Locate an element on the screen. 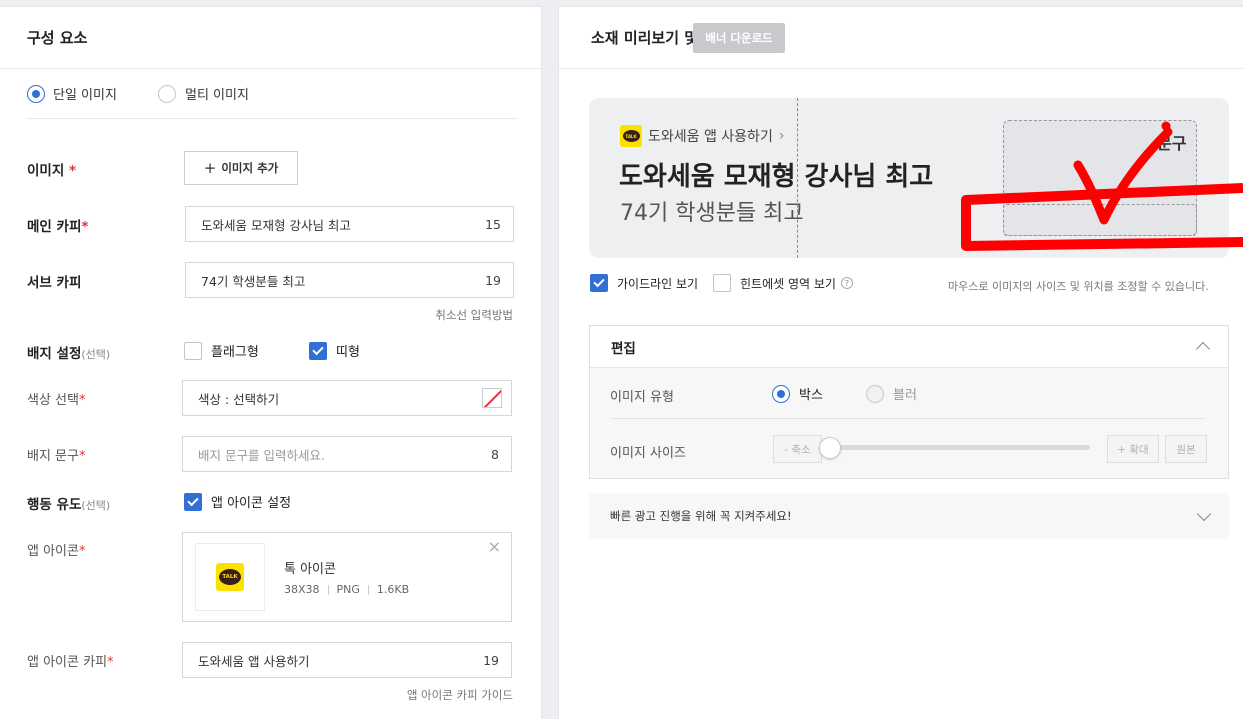 The height and width of the screenshot is (719, 1243). radio-unselected-icon is located at coordinates (167, 93).